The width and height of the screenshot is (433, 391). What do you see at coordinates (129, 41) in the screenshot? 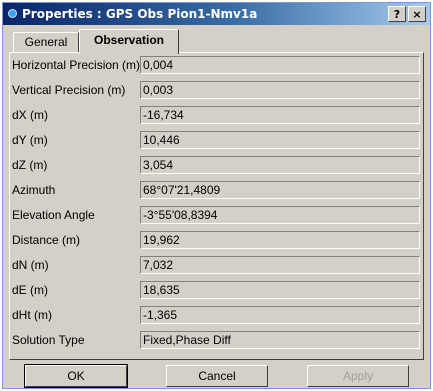
I see `tab-observation: Observation` at bounding box center [129, 41].